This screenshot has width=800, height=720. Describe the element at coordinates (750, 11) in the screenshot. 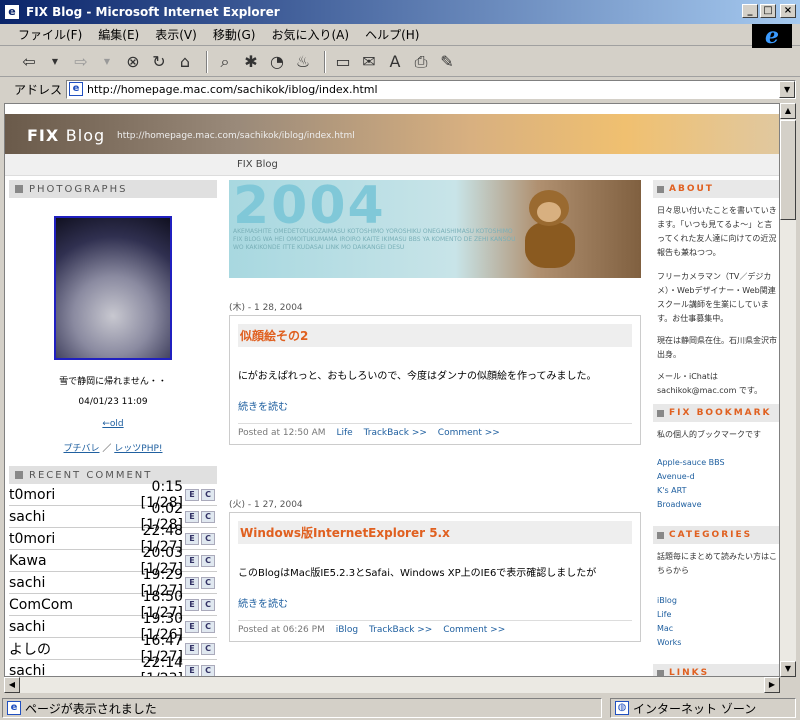

I see `minimize-button: _` at that location.